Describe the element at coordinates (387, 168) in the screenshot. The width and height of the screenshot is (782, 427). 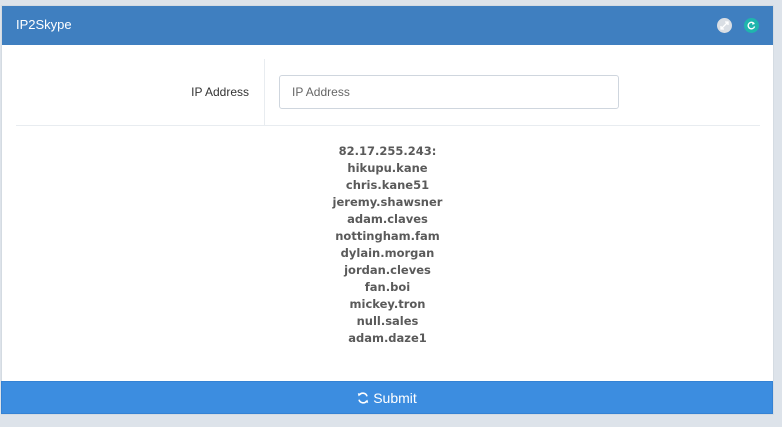
I see `list-item: hikupu.kane` at that location.